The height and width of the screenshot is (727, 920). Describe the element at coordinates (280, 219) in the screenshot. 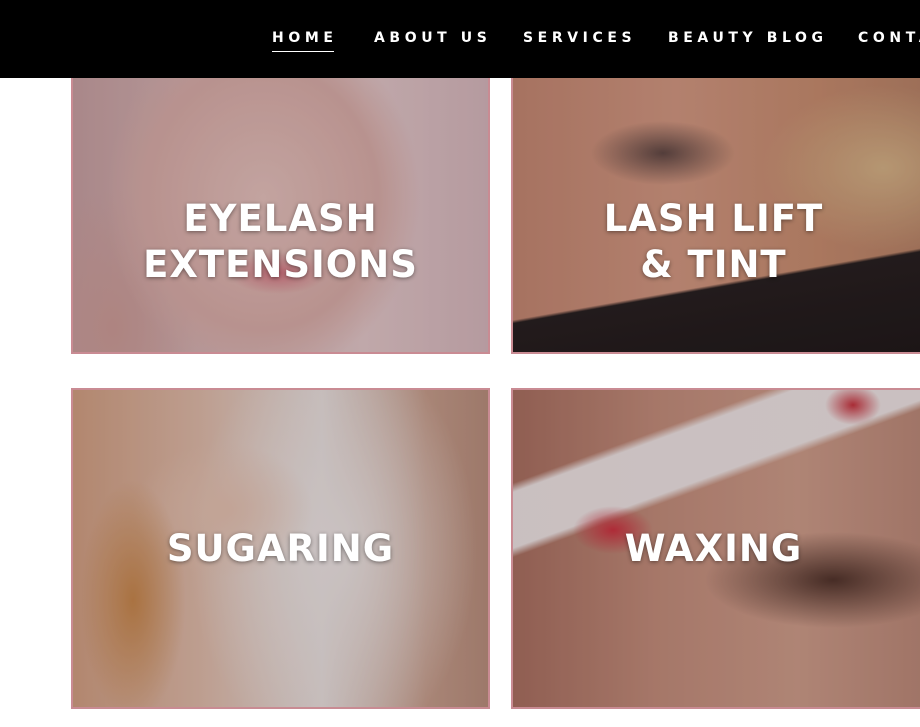

I see `service-title-line: EYELASH` at that location.